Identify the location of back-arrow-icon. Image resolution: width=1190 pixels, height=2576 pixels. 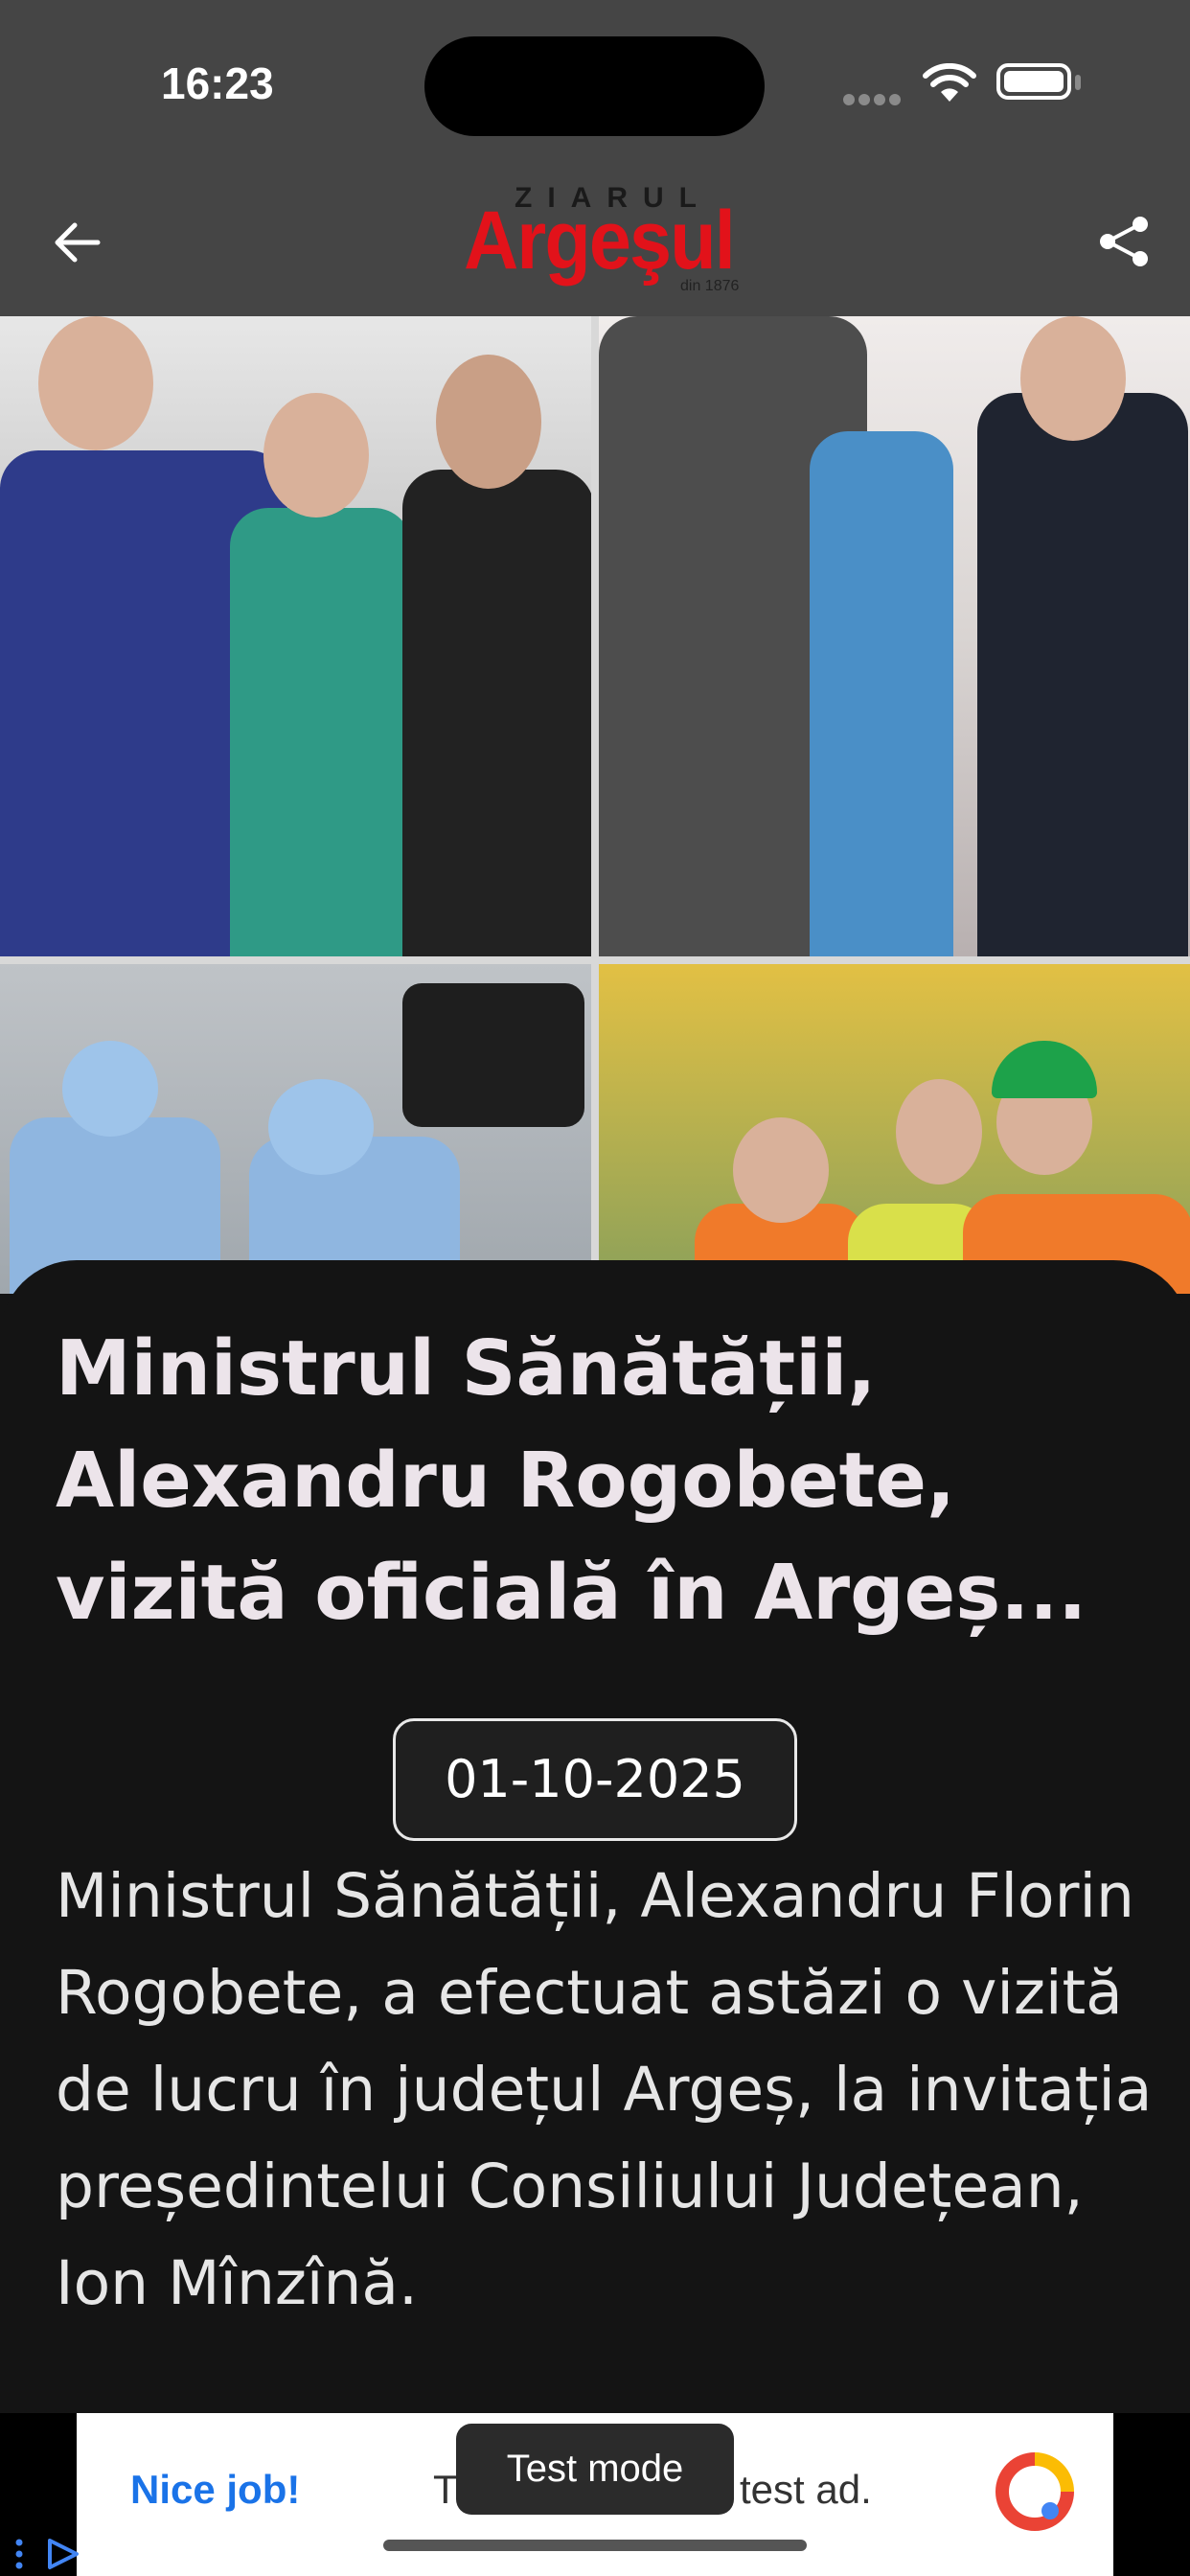
(76, 242).